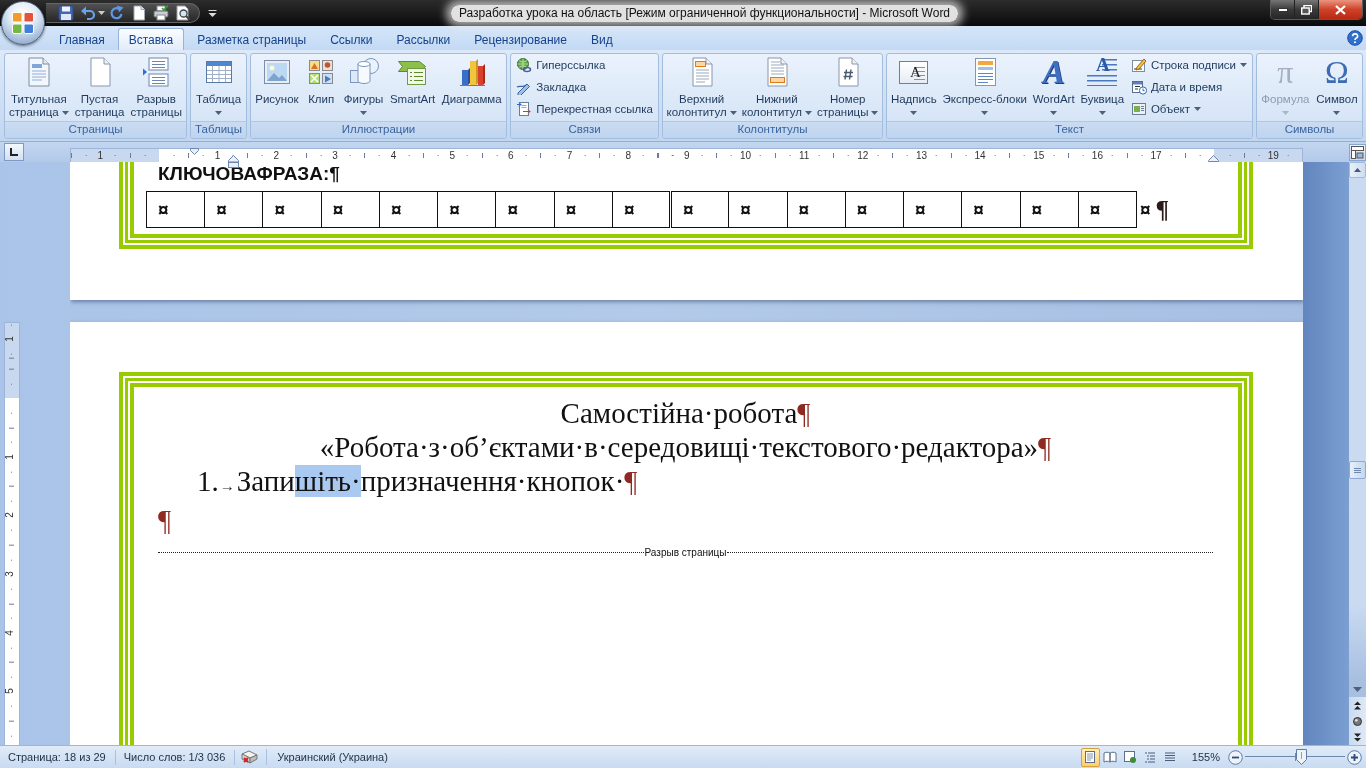 The image size is (1366, 768). What do you see at coordinates (82, 39) in the screenshot?
I see `ribbon-tab: Главная` at bounding box center [82, 39].